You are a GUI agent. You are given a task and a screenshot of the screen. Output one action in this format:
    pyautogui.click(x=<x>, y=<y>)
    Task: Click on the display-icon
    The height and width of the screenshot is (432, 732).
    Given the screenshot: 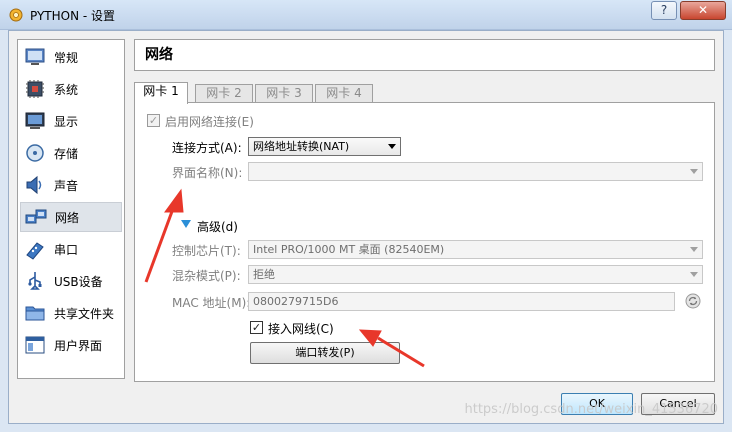 What is the action you would take?
    pyautogui.click(x=35, y=120)
    